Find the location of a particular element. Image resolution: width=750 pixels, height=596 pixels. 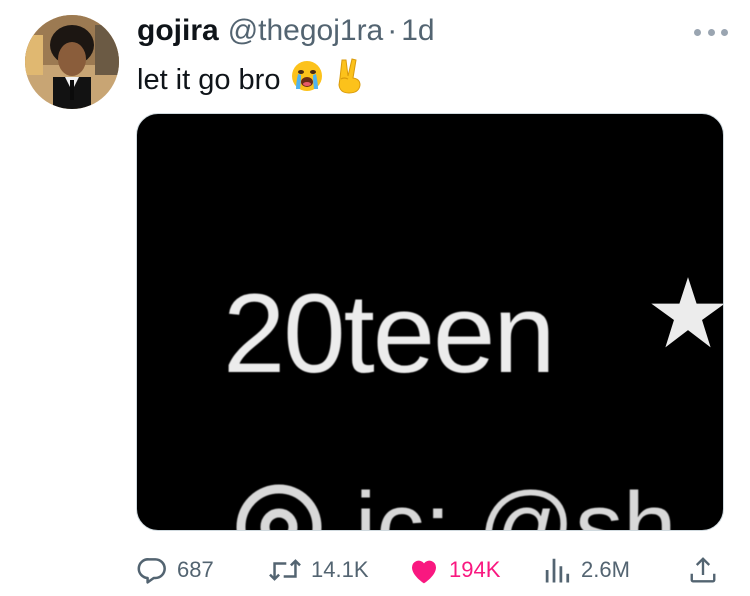

views-button: 2.6M is located at coordinates (586, 570).